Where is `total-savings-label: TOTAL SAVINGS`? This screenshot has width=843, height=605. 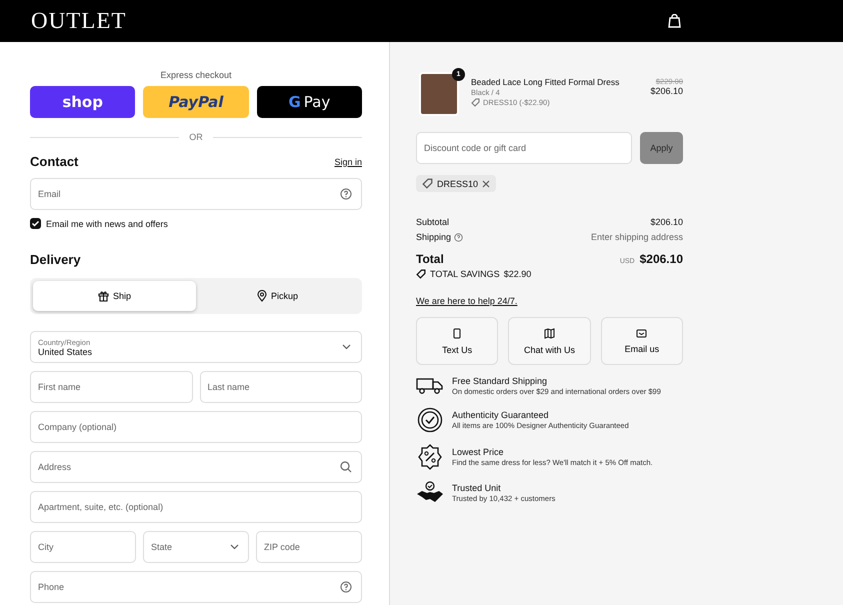
total-savings-label: TOTAL SAVINGS is located at coordinates (465, 274).